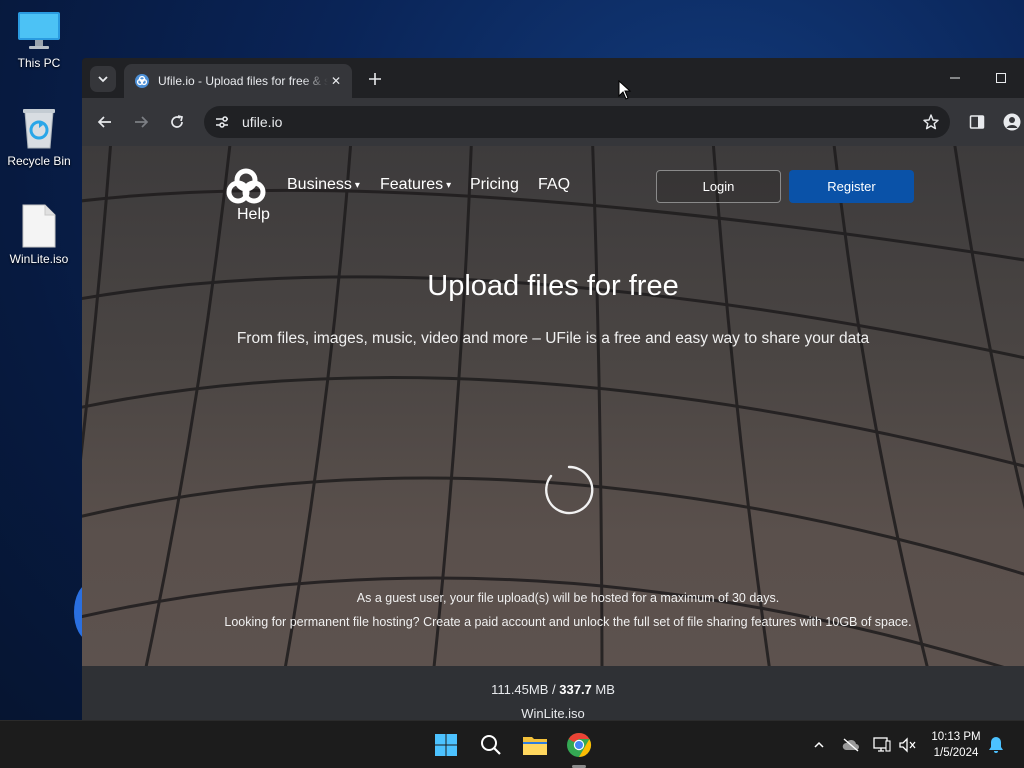 Image resolution: width=1024 pixels, height=768 pixels. What do you see at coordinates (553, 286) in the screenshot?
I see `hero-title: Upload files for free` at bounding box center [553, 286].